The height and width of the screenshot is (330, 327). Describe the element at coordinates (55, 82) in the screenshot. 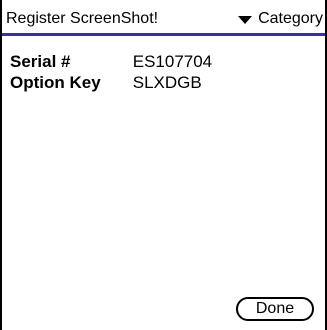

I see `option-key-label: Option Key` at that location.